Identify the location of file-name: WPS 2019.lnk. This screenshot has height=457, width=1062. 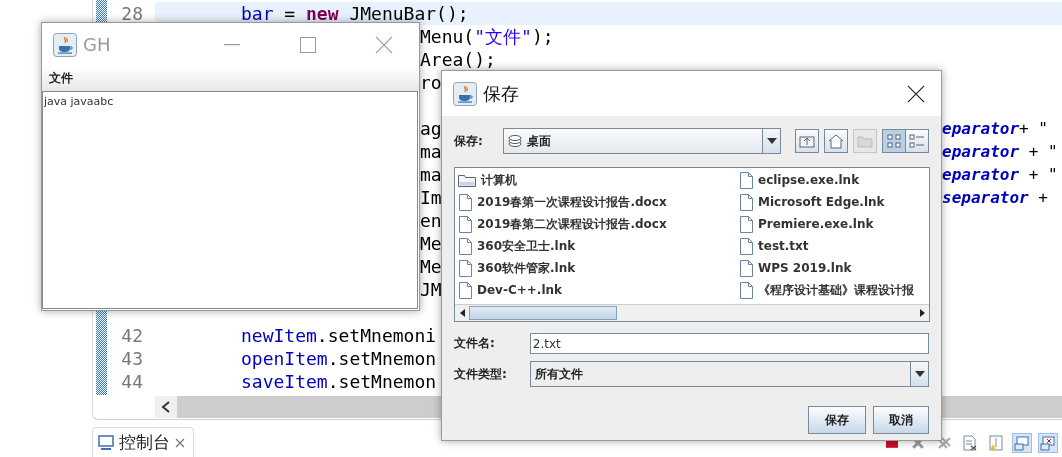
(805, 268).